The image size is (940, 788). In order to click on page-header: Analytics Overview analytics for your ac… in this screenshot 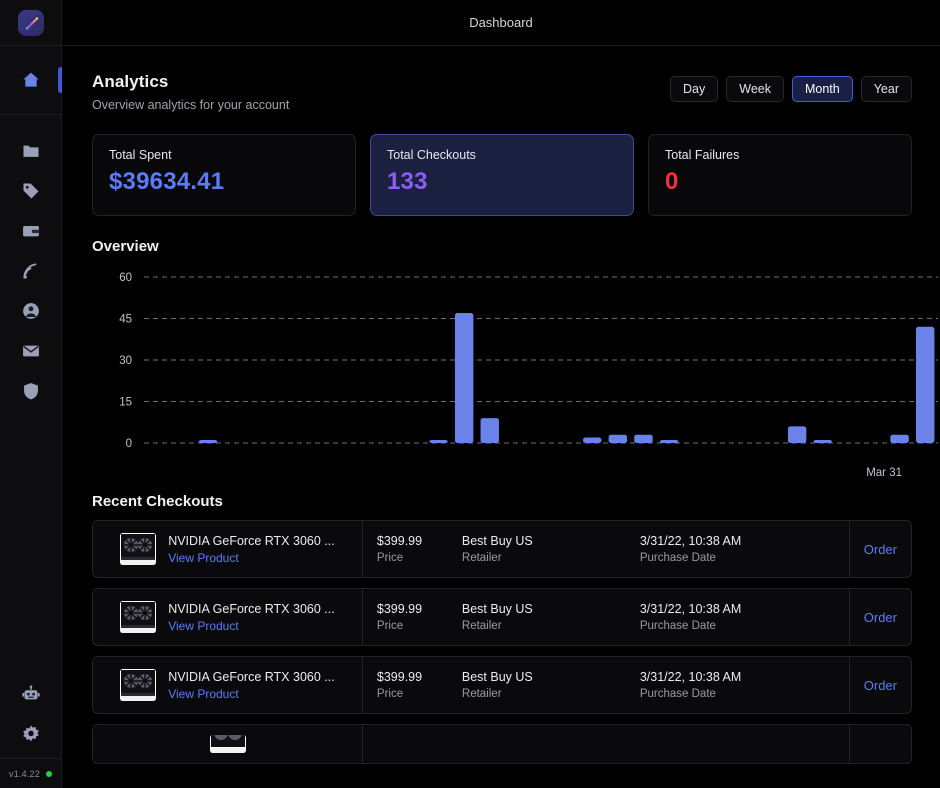, I will do `click(502, 92)`.